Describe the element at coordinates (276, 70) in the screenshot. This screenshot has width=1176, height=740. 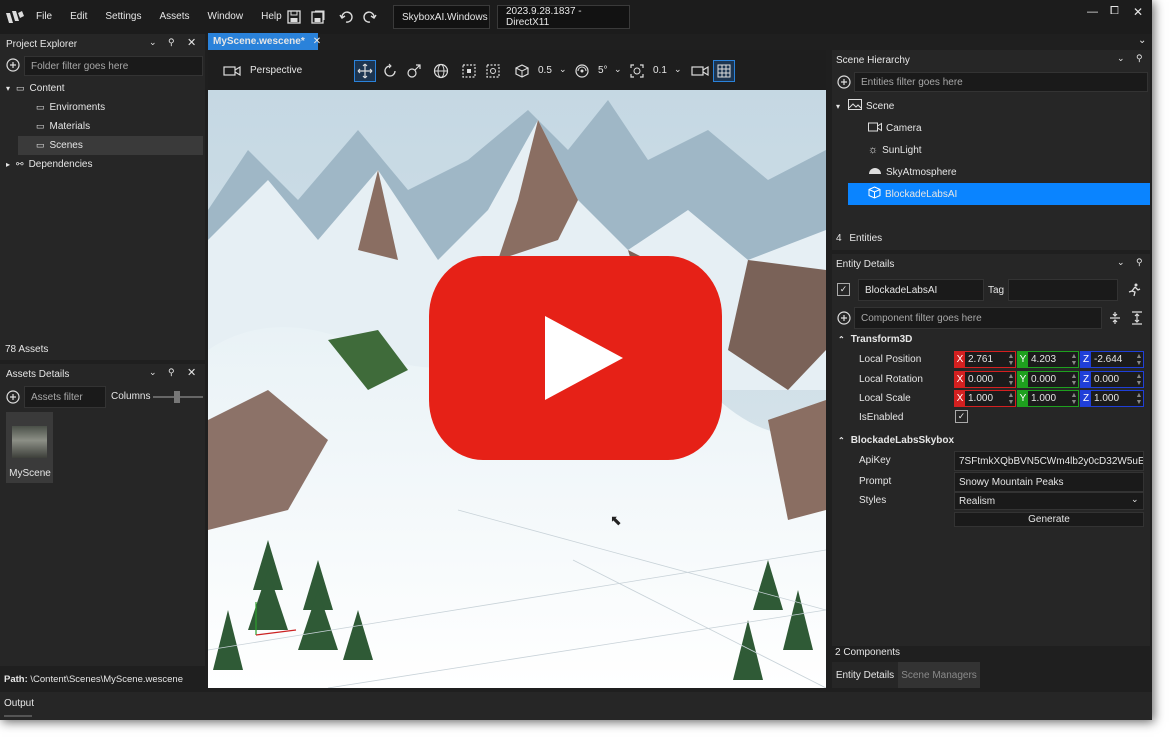
I see `camera-mode-label: Perspective` at that location.